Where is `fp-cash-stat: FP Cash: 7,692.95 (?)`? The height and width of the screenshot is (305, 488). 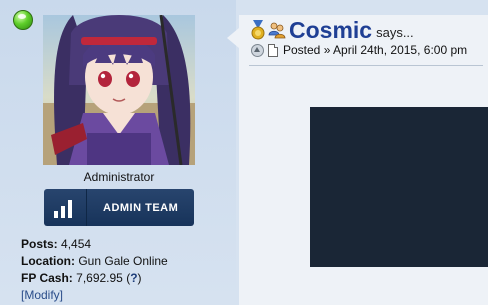 fp-cash-stat: FP Cash: 7,692.95 (?) is located at coordinates (94, 278).